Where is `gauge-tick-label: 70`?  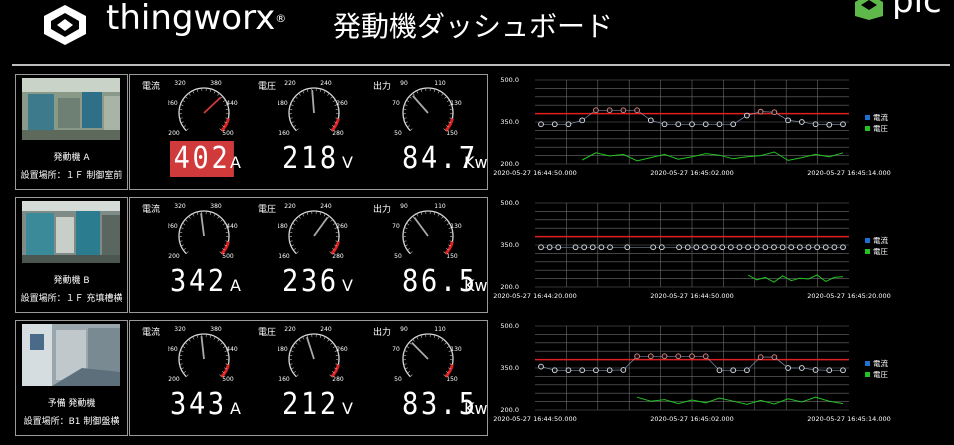
gauge-tick-label: 70 is located at coordinates (396, 103).